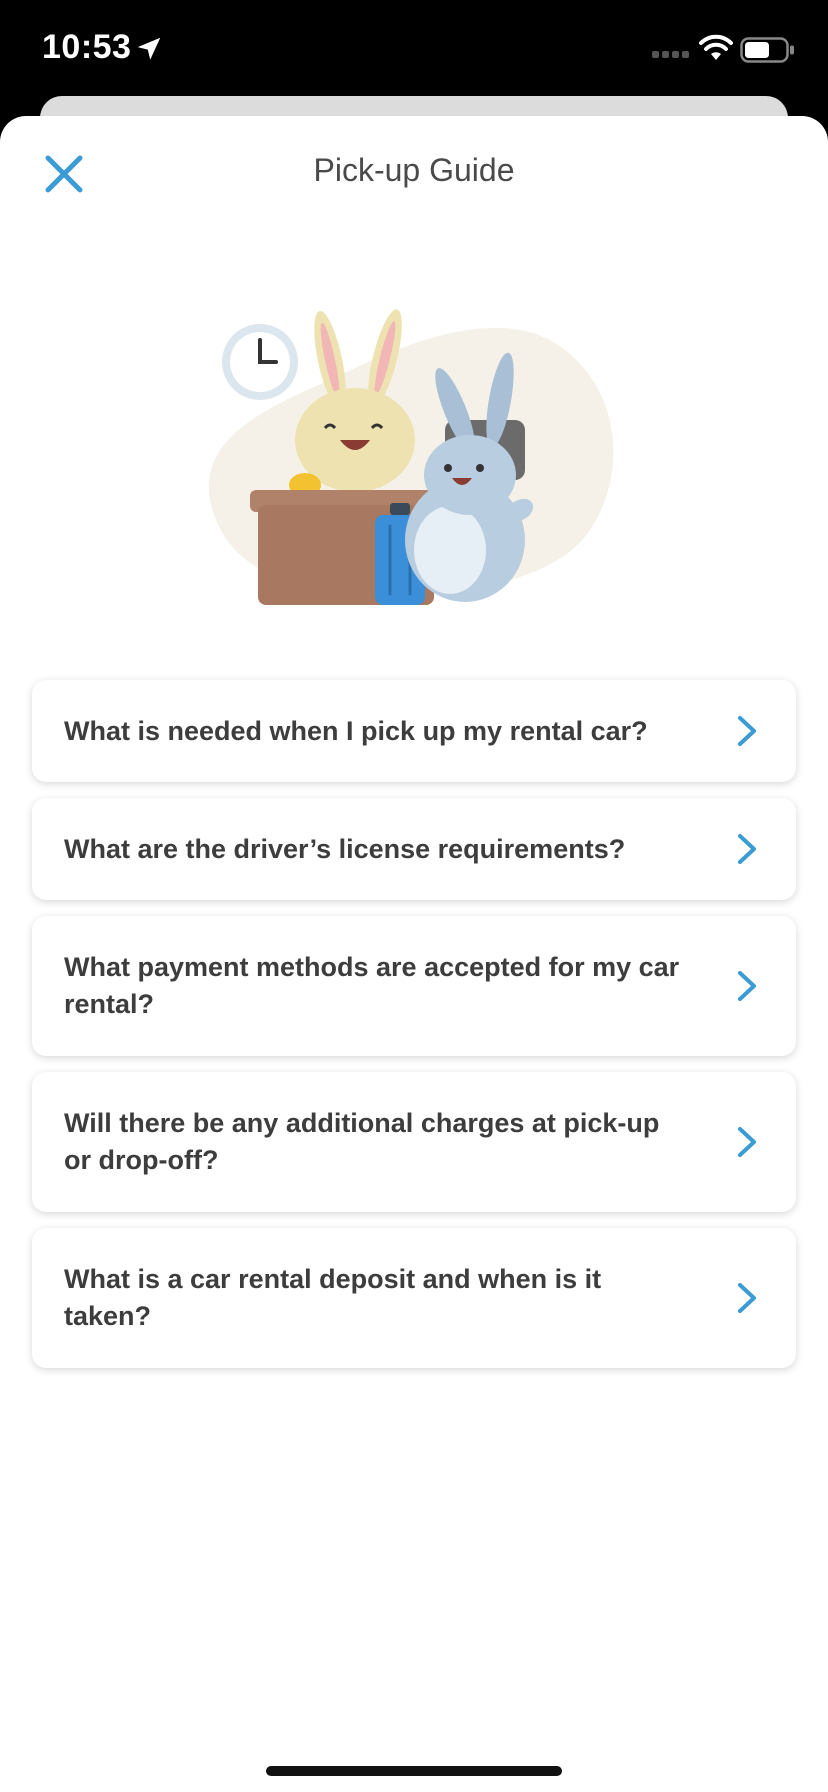  Describe the element at coordinates (767, 50) in the screenshot. I see `battery-icon` at that location.